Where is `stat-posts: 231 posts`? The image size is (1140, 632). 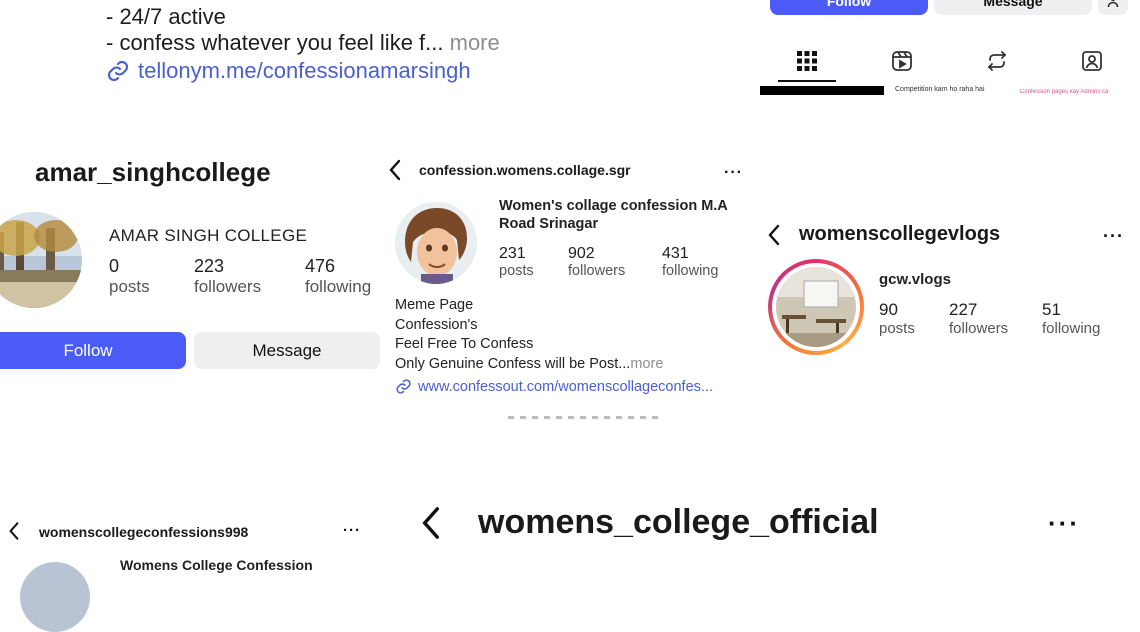 stat-posts: 231 posts is located at coordinates (516, 262).